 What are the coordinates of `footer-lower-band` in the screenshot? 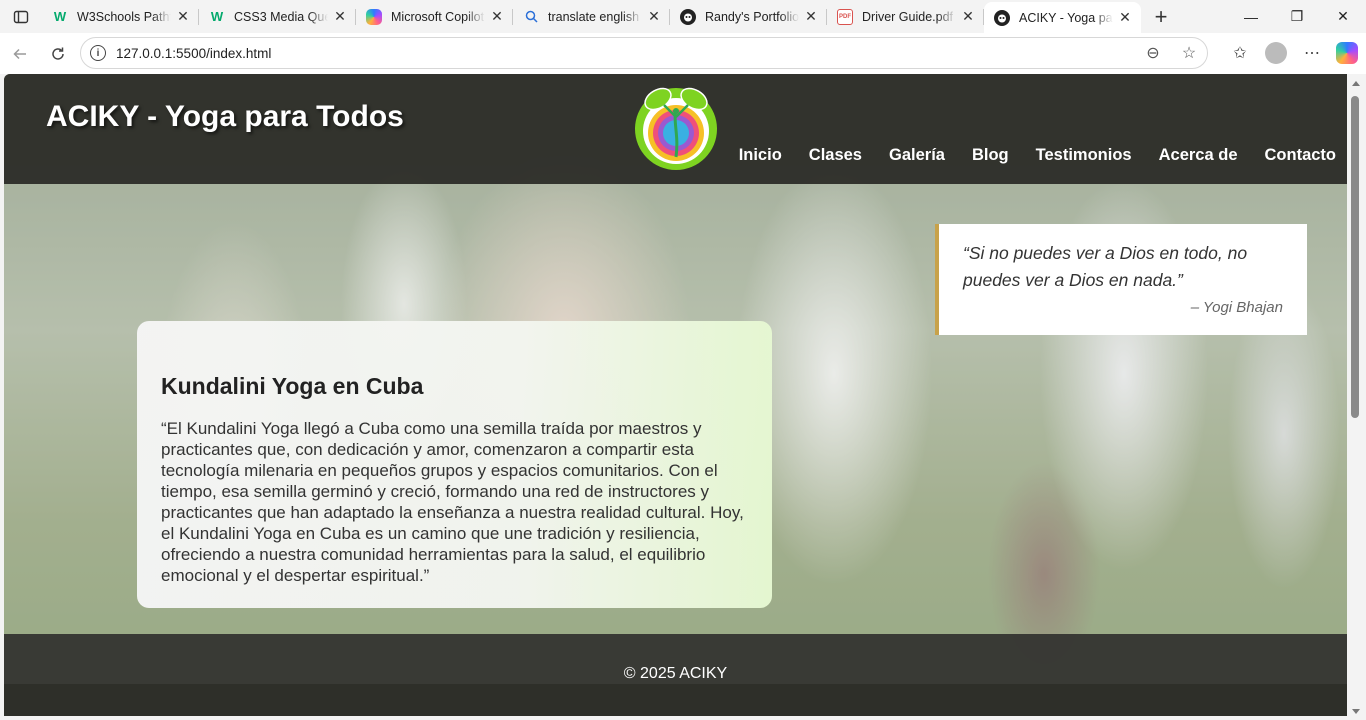 It's located at (675, 700).